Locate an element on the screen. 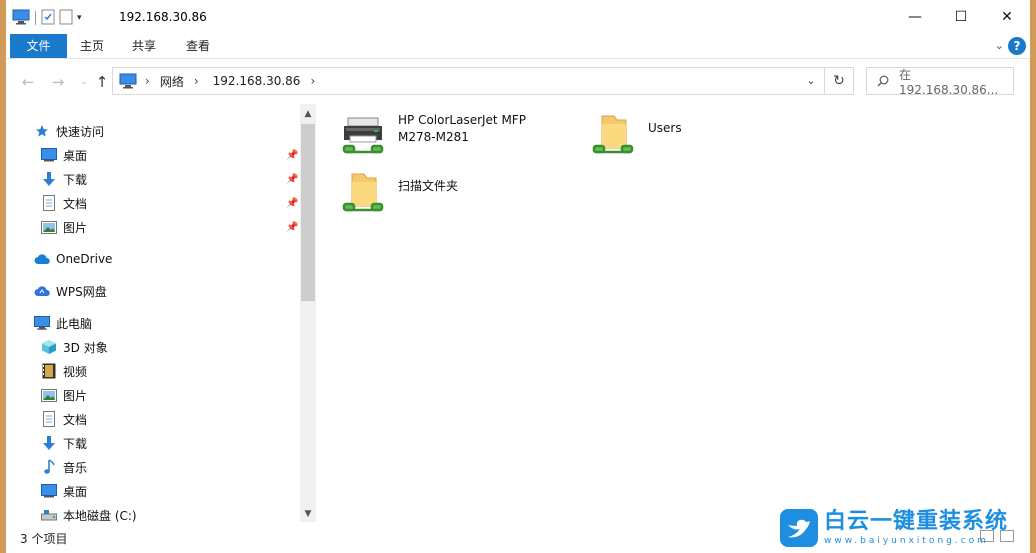  back-button: ← is located at coordinates (28, 82).